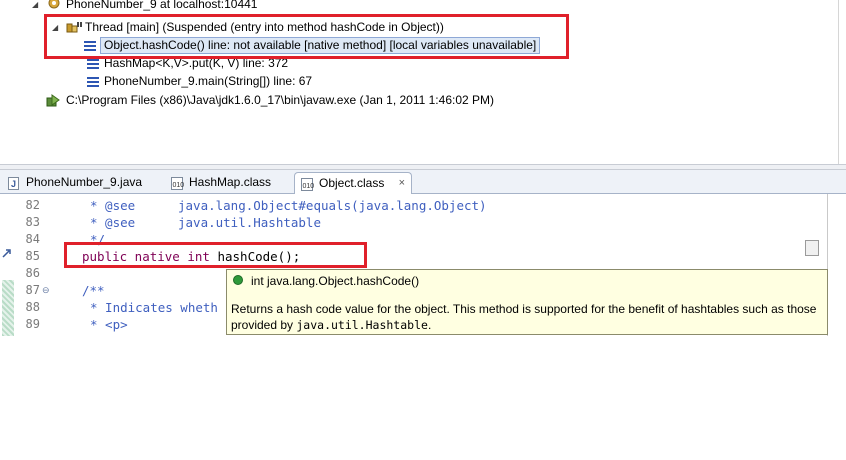 This screenshot has height=460, width=846. What do you see at coordinates (32, 205) in the screenshot?
I see `line-number: 82` at bounding box center [32, 205].